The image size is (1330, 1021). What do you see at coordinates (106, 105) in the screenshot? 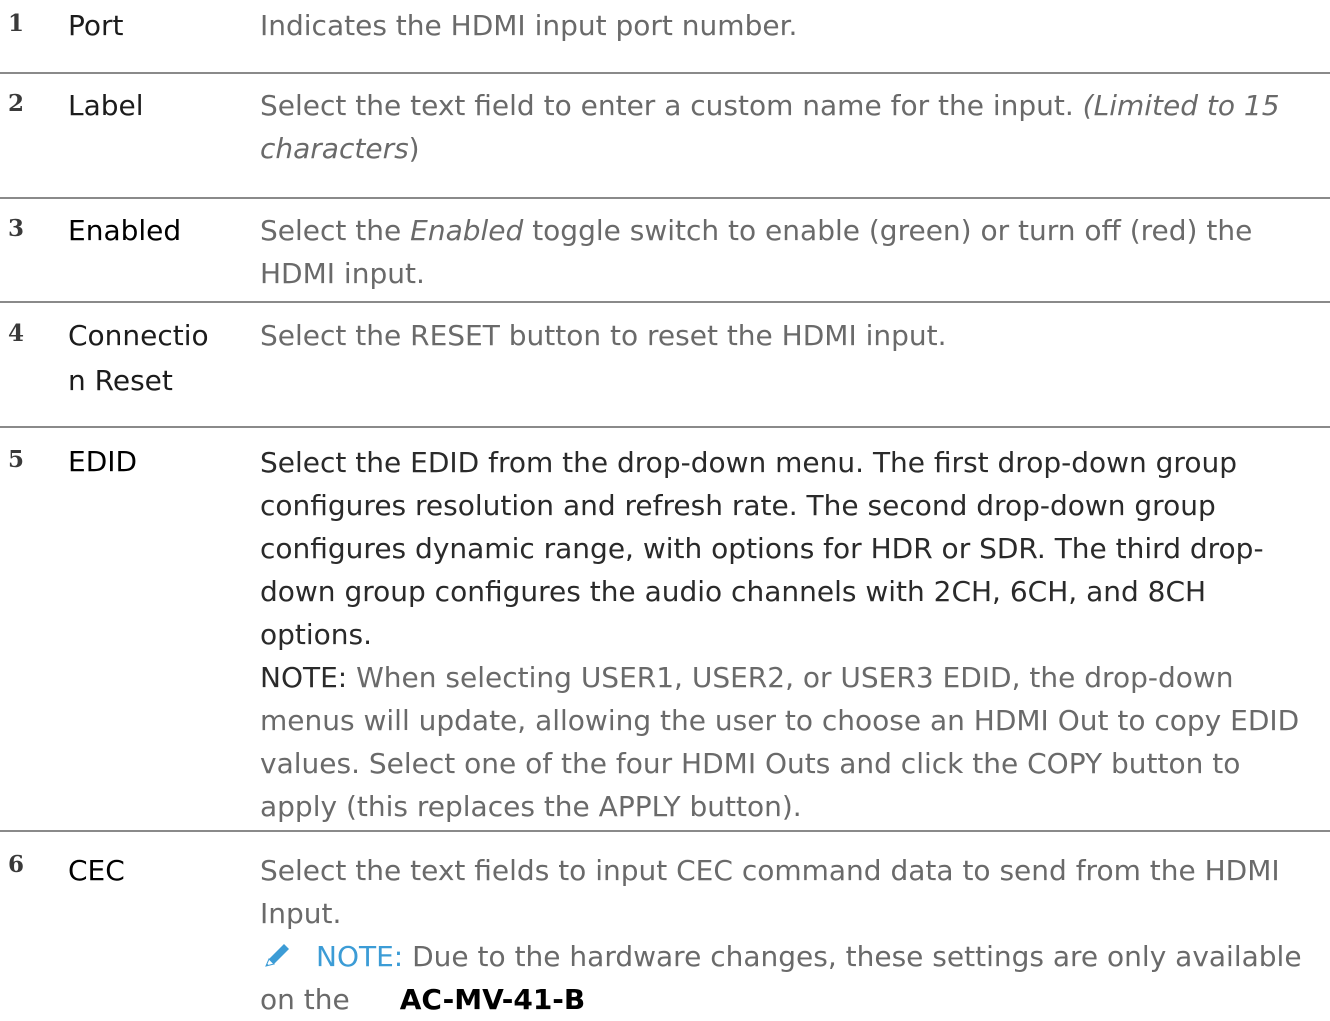
I see `row-term: Label` at bounding box center [106, 105].